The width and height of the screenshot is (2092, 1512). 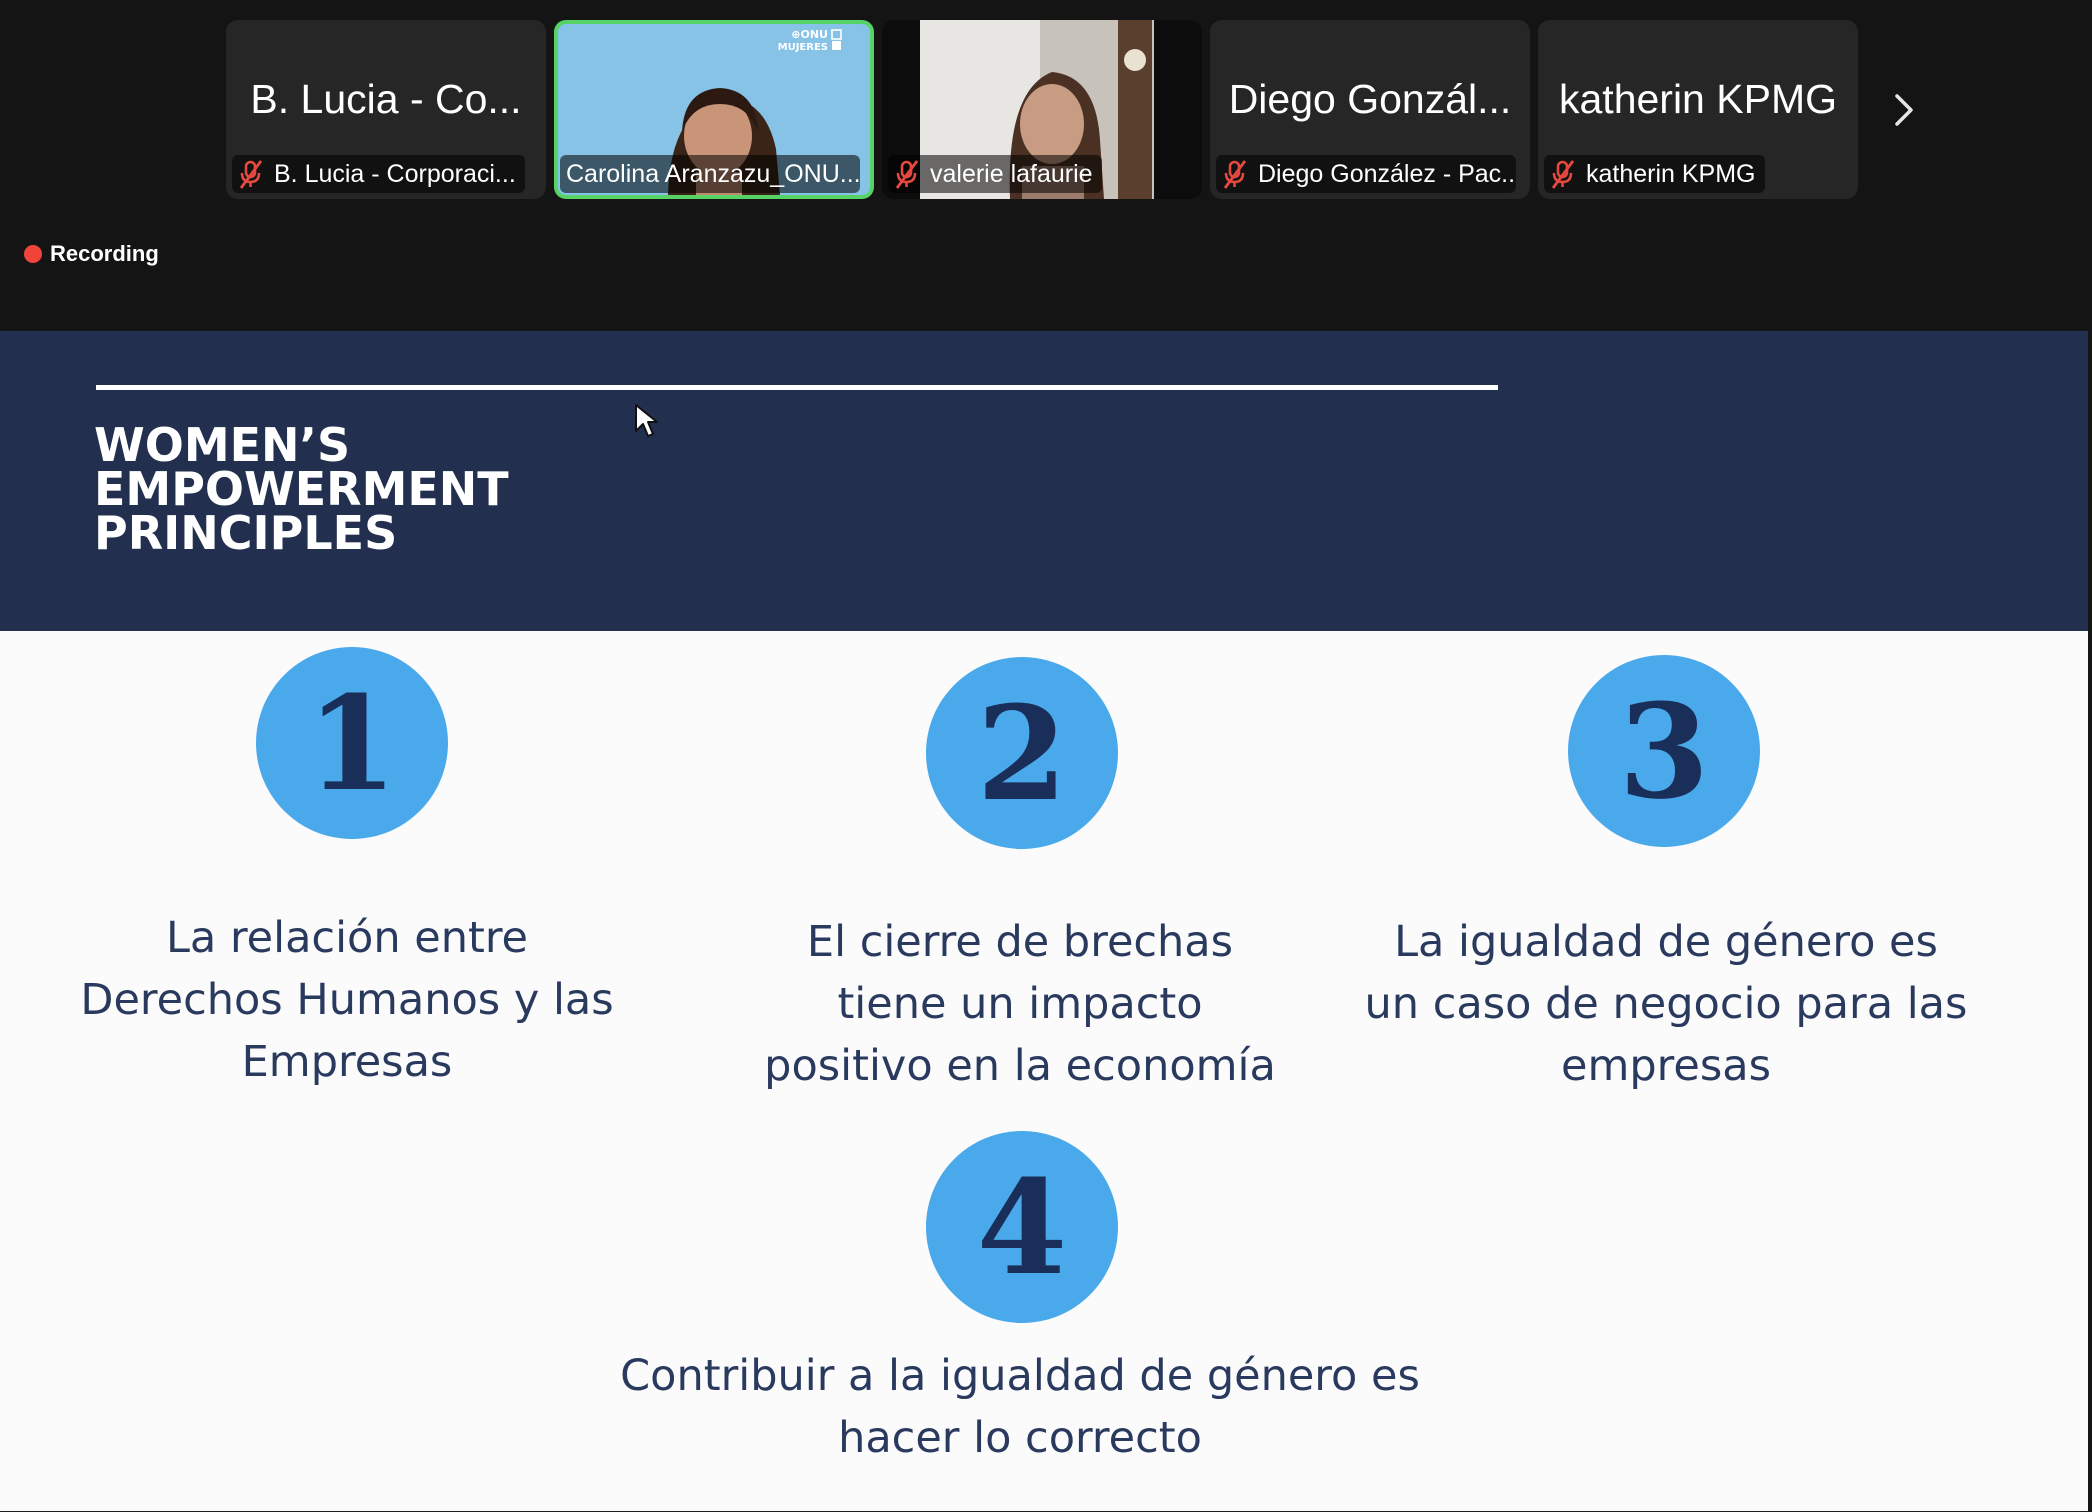 I want to click on principle-number-circle: 3, so click(x=1664, y=751).